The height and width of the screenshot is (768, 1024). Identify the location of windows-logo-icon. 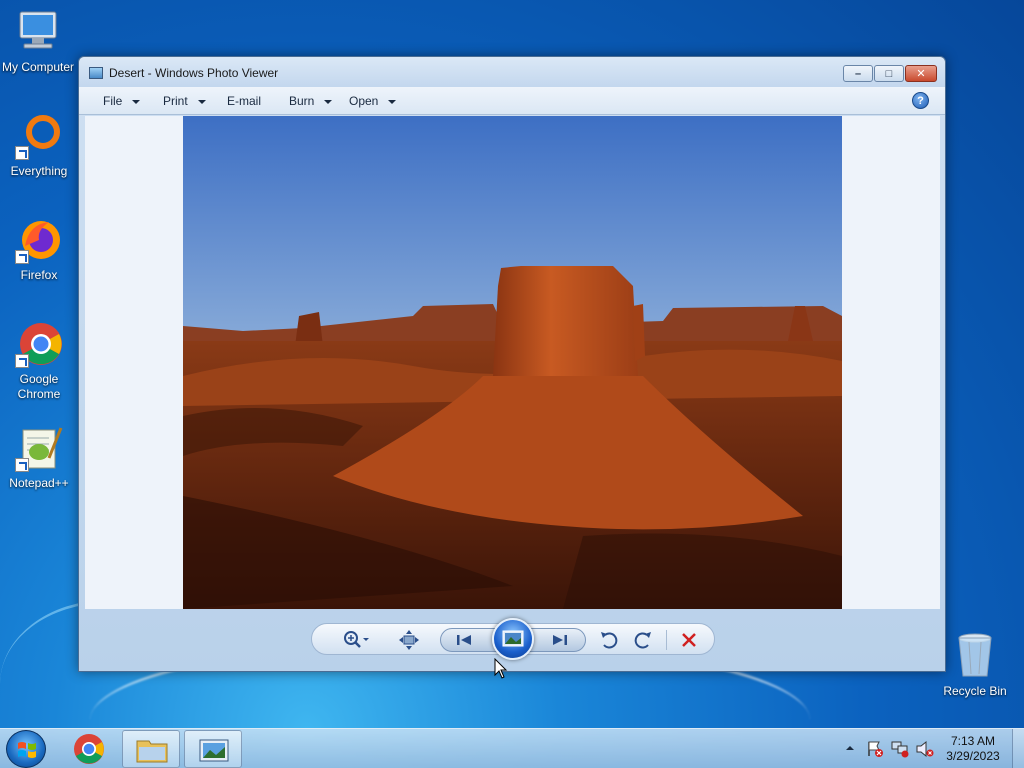
(27, 750).